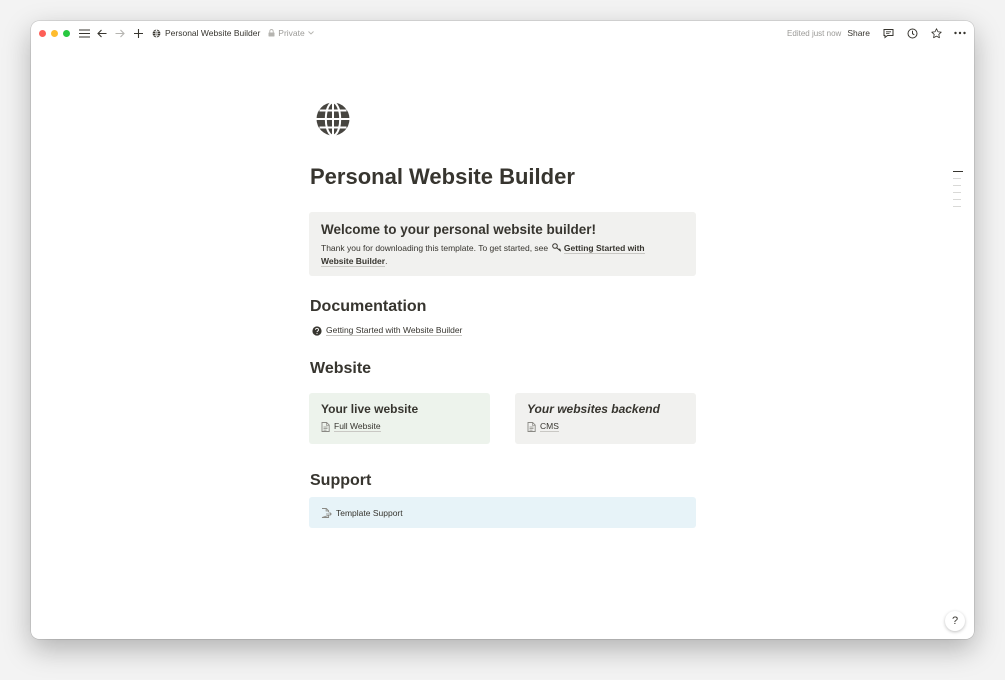  Describe the element at coordinates (888, 33) in the screenshot. I see `comment-icon` at that location.